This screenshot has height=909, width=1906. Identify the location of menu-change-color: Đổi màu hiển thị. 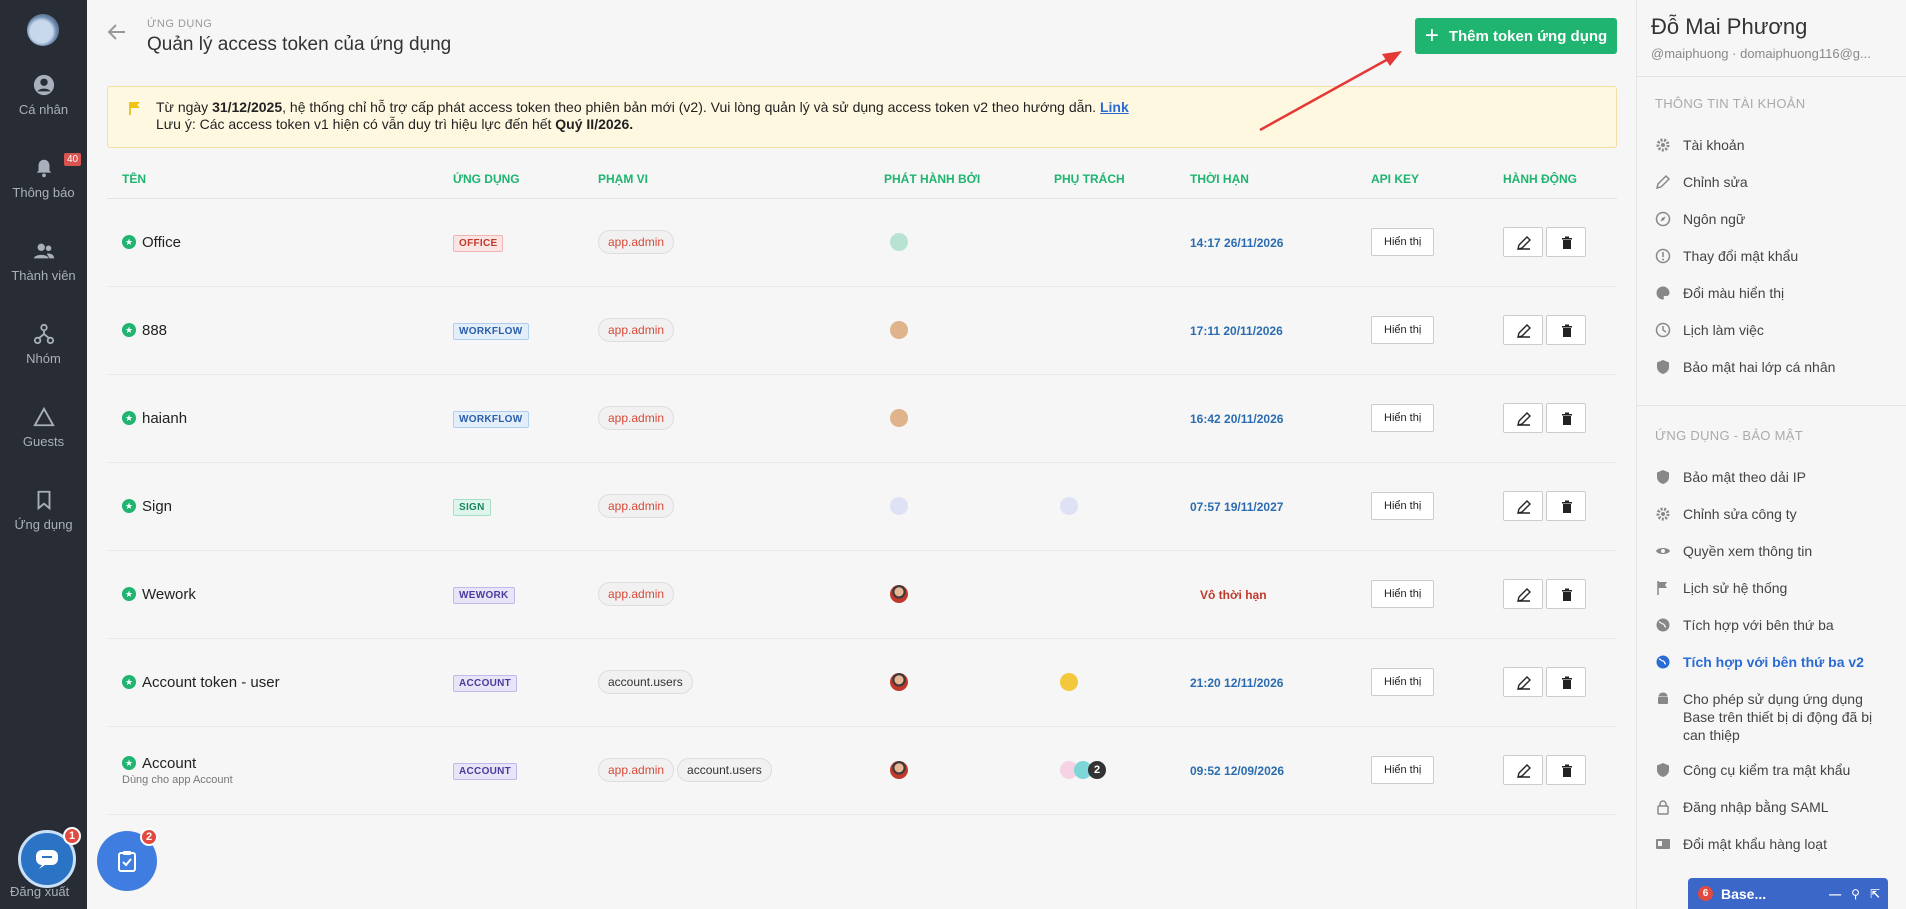
(1775, 293).